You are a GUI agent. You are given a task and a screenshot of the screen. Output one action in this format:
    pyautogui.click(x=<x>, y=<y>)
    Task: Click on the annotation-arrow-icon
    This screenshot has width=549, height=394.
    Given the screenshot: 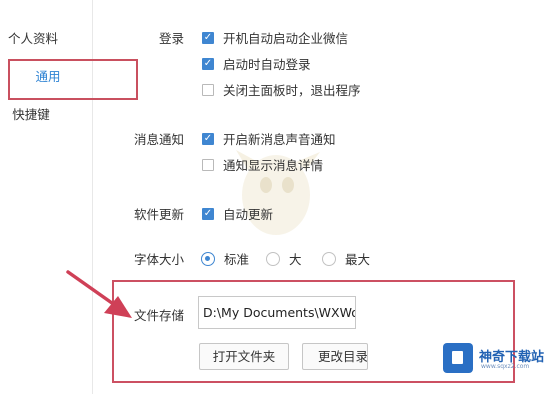 What is the action you would take?
    pyautogui.click(x=99, y=294)
    